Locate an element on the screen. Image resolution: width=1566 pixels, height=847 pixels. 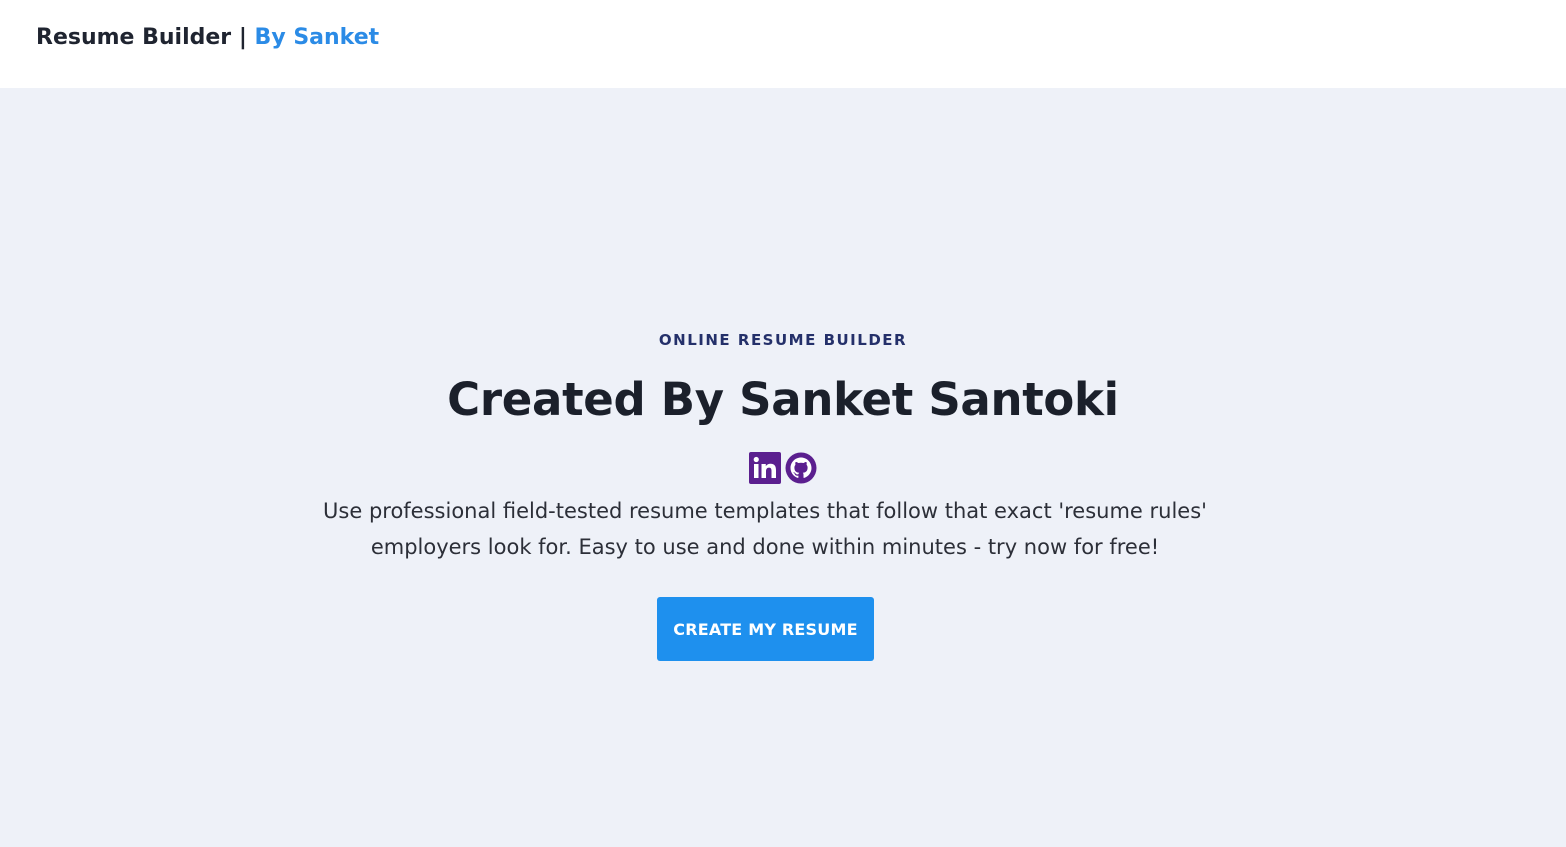
brand-title: Resume Builder is located at coordinates (134, 37).